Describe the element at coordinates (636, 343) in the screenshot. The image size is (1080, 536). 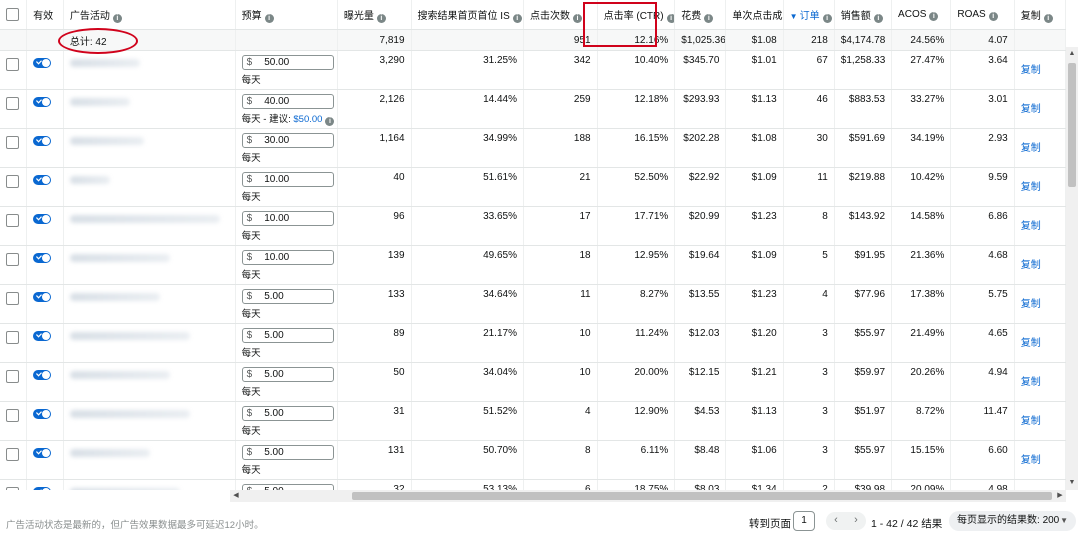
I see `cell-ctr: 11.24%` at that location.